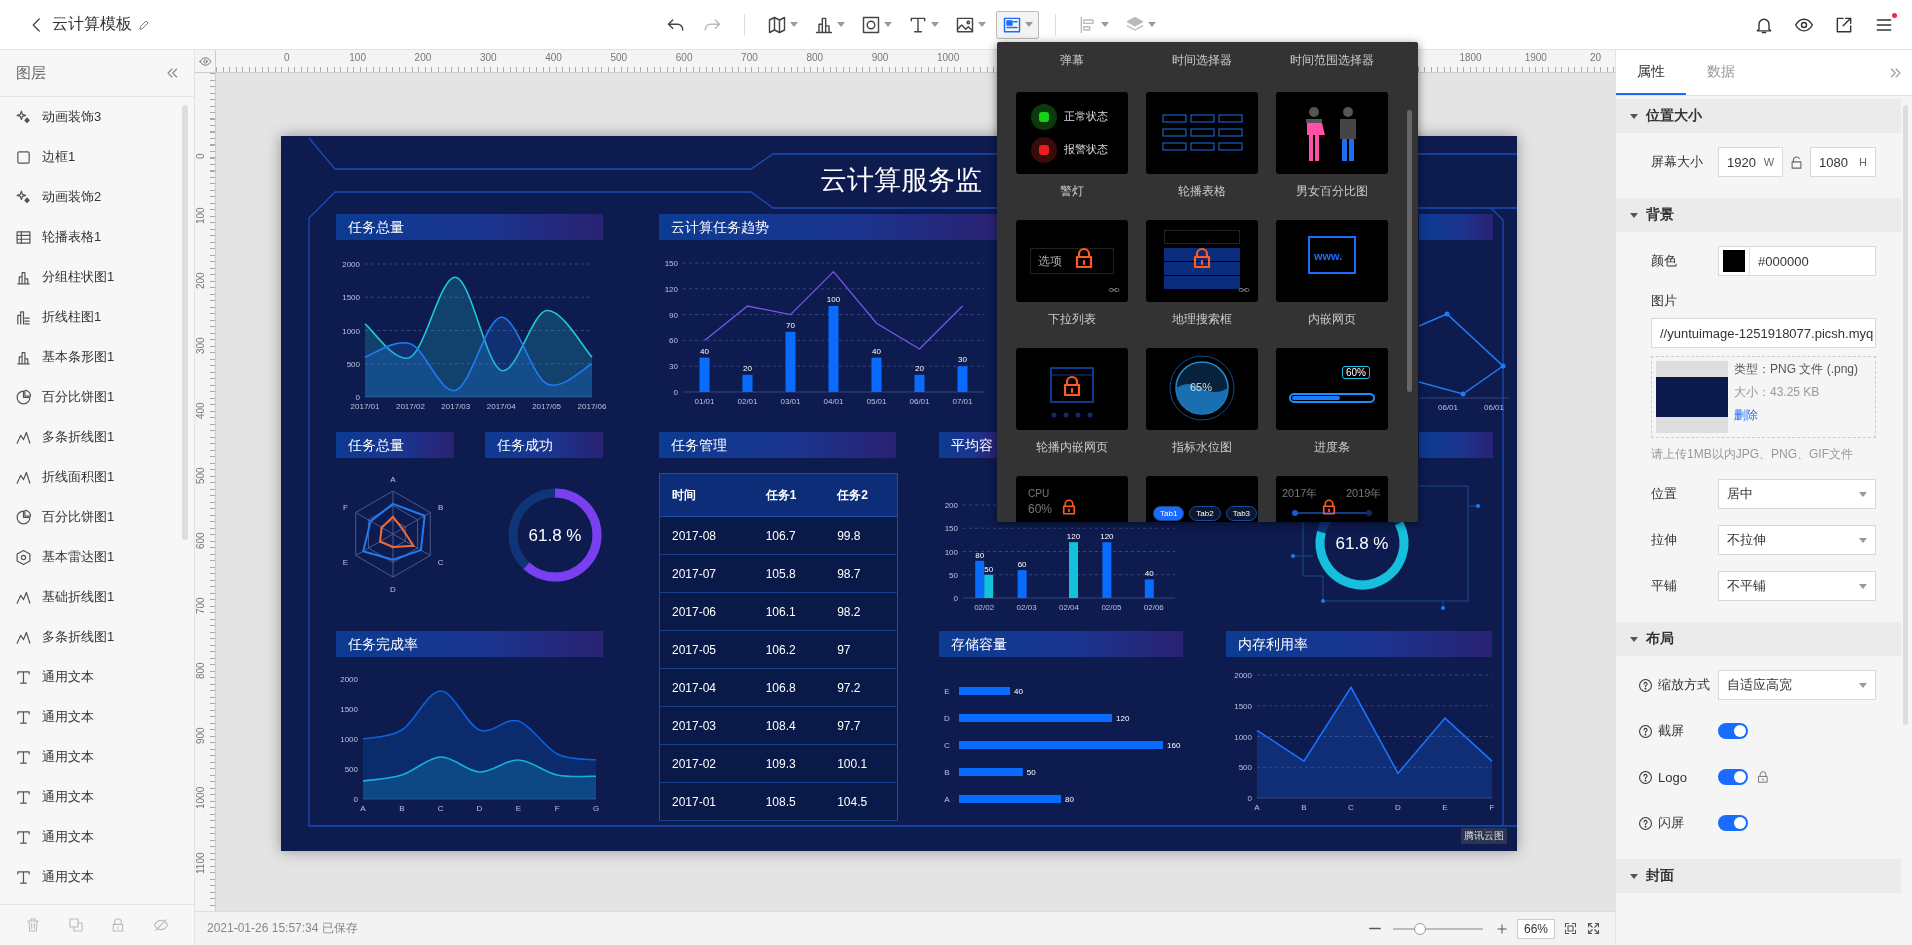 This screenshot has width=1912, height=945. I want to click on component-thumbnail: 2017年 2019年, so click(1332, 499).